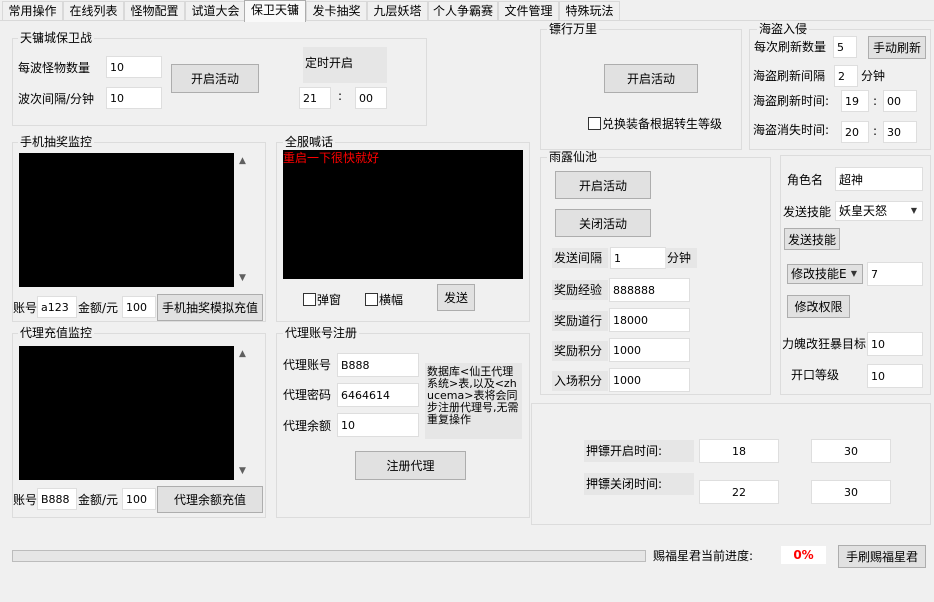  Describe the element at coordinates (135, 220) in the screenshot. I see `phone-lottery-log: ▲ ▼` at that location.